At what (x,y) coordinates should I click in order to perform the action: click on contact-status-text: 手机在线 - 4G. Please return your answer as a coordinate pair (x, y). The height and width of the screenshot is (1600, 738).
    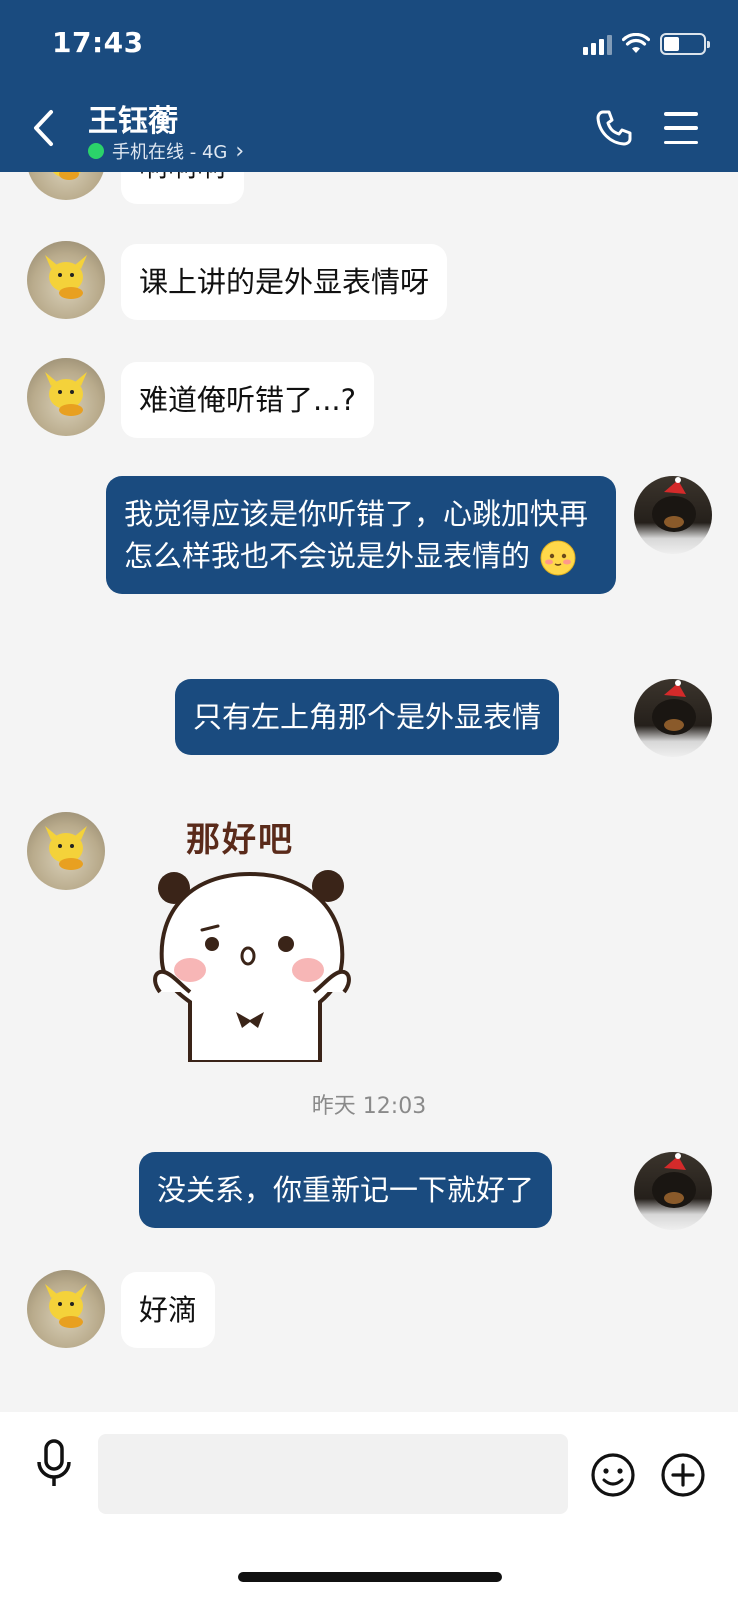
    Looking at the image, I should click on (170, 152).